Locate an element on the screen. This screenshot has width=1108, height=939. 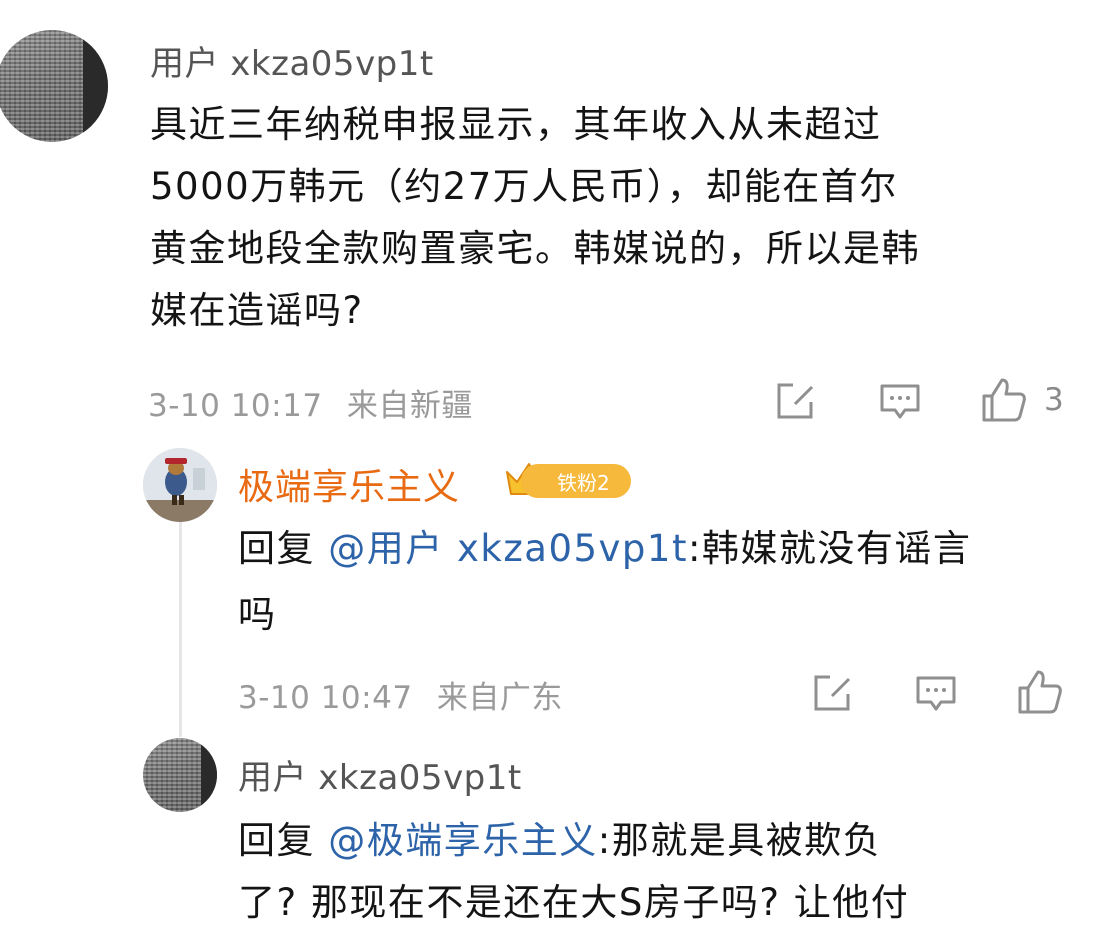
timestamp: 3-10 10:17 is located at coordinates (235, 406).